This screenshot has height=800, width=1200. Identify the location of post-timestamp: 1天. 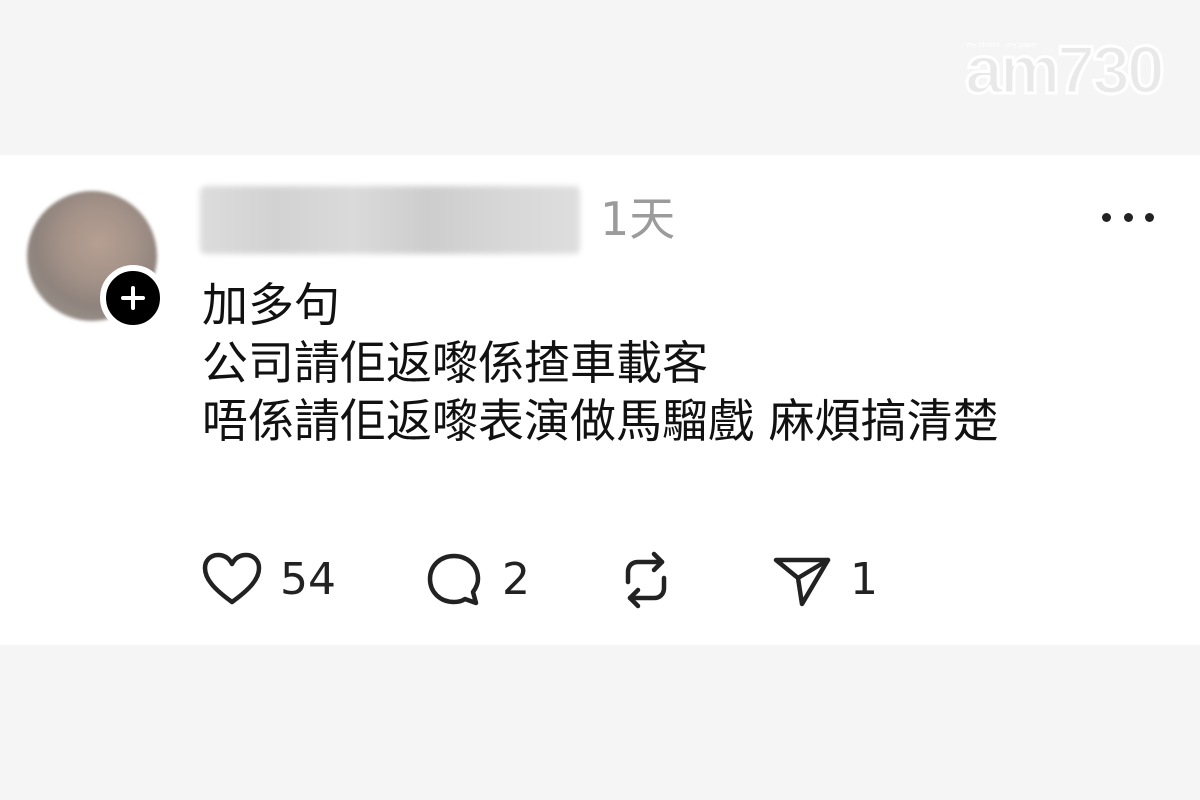
(638, 219).